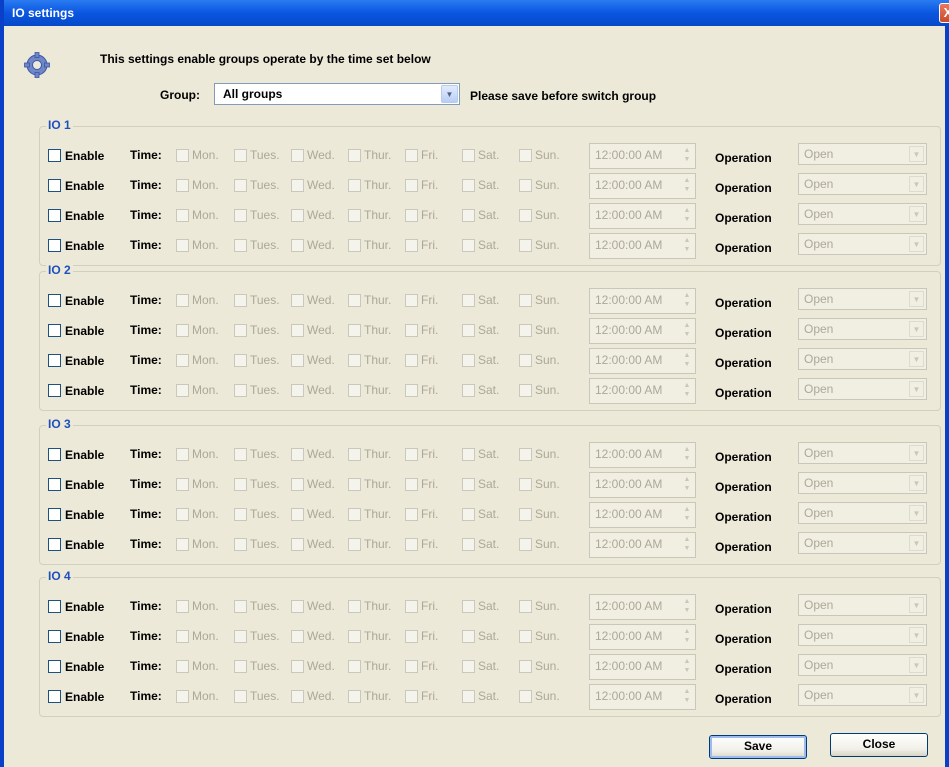 Image resolution: width=949 pixels, height=767 pixels. Describe the element at coordinates (879, 745) in the screenshot. I see `close-button: Close` at that location.